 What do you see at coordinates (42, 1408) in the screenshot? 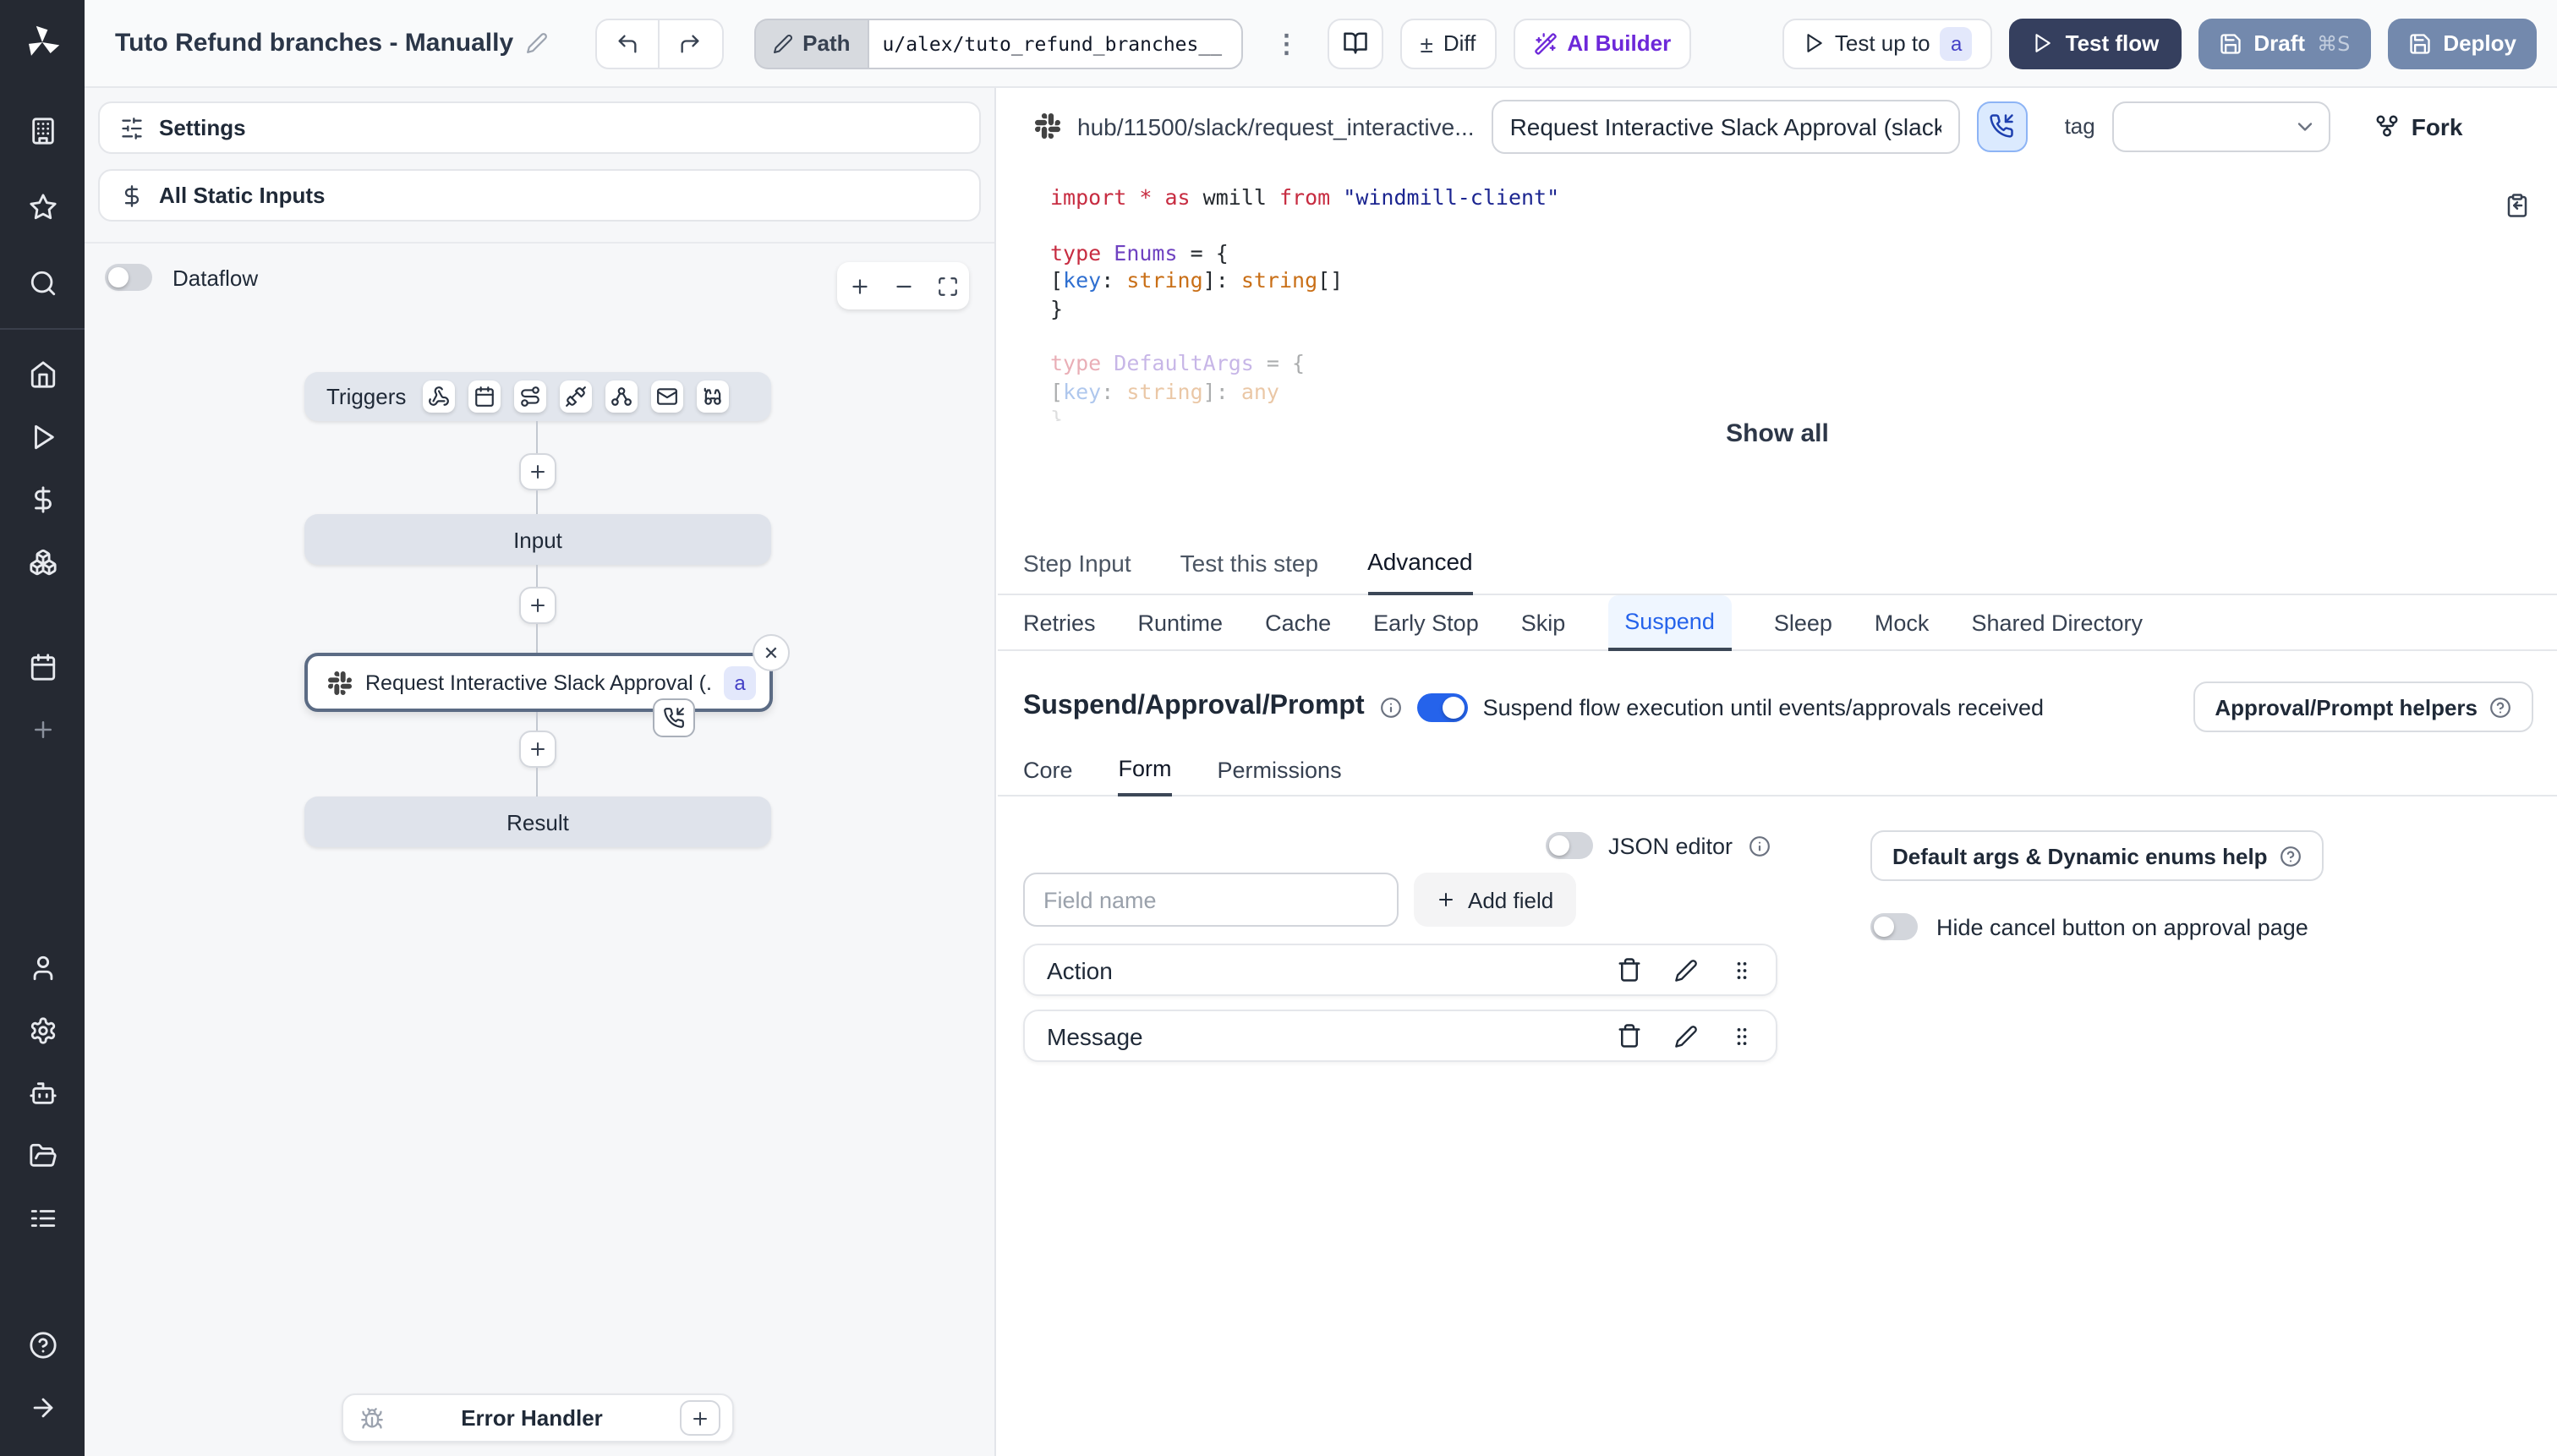
I see `expand-sidebar-arrow-icon` at bounding box center [42, 1408].